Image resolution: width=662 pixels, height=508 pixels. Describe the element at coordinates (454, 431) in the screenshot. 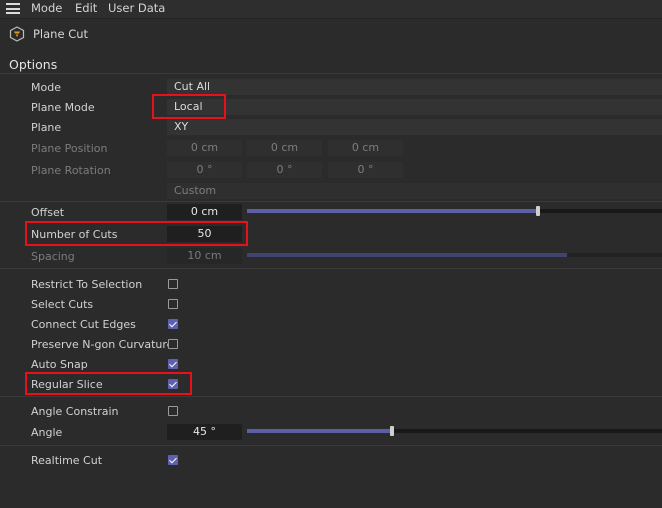

I see `angle-slider` at that location.